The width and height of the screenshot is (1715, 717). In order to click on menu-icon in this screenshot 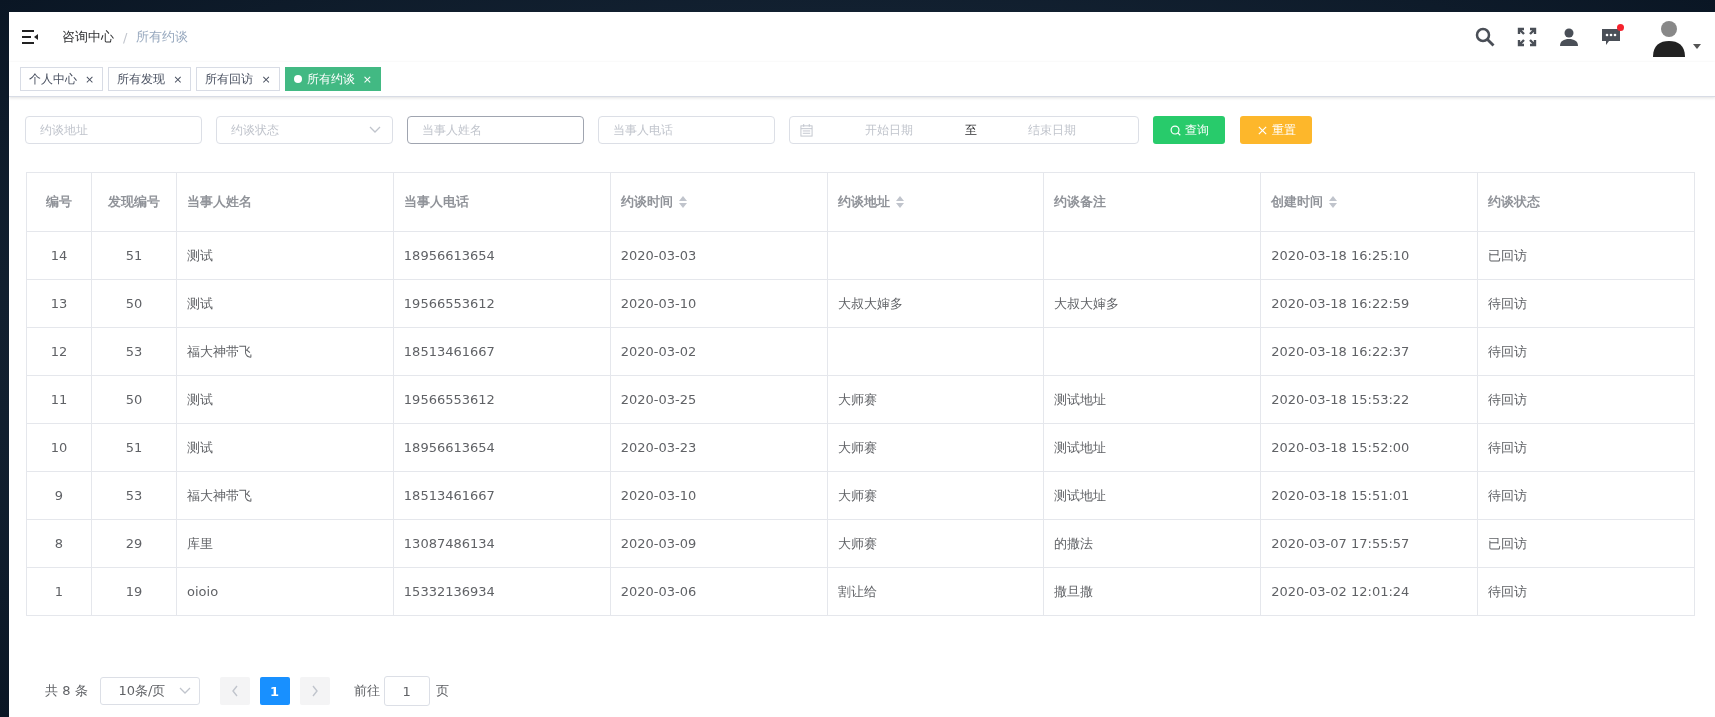, I will do `click(30, 37)`.